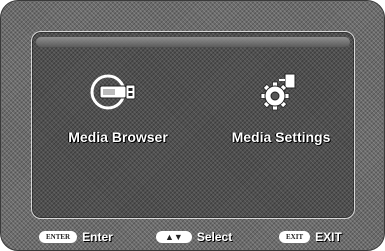  I want to click on select-hint-label: Select, so click(214, 237).